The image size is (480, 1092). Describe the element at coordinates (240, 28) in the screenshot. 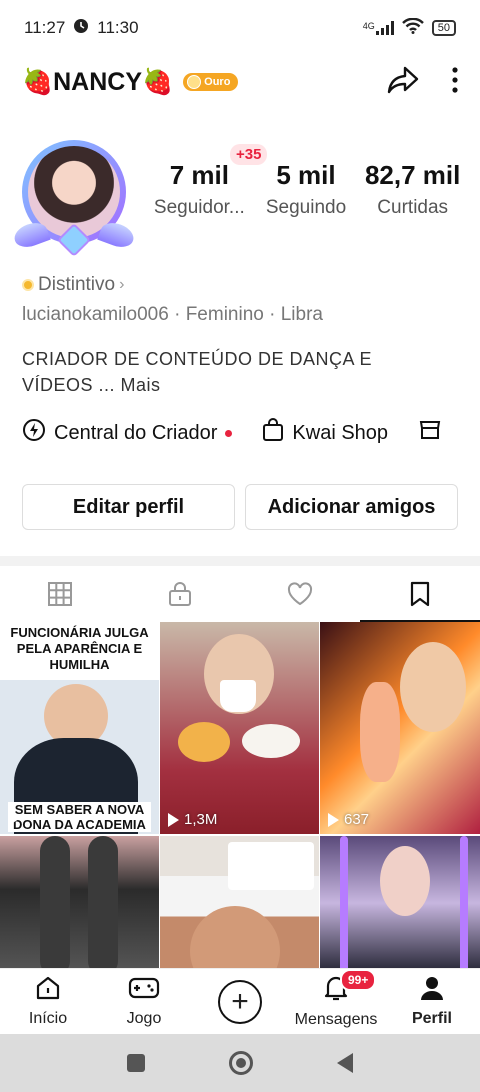

I see `status-bar: 11:27 11:30 4G 50` at that location.